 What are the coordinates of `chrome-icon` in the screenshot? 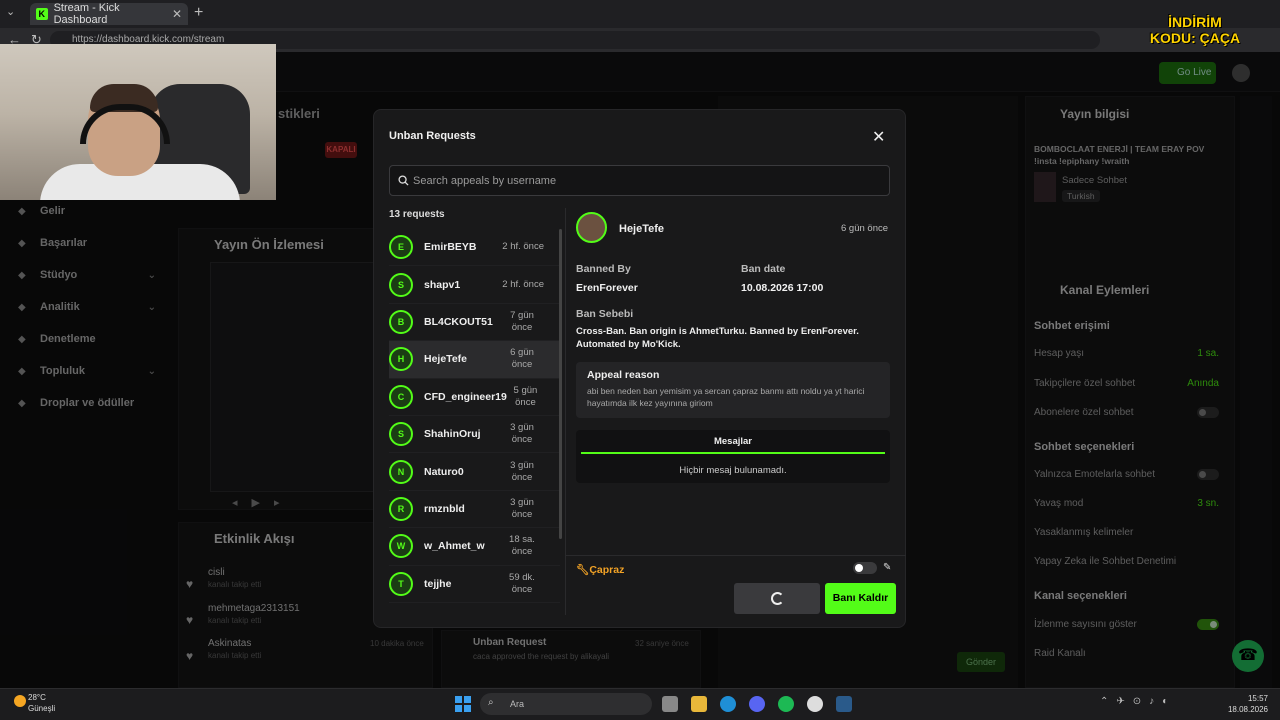 It's located at (815, 704).